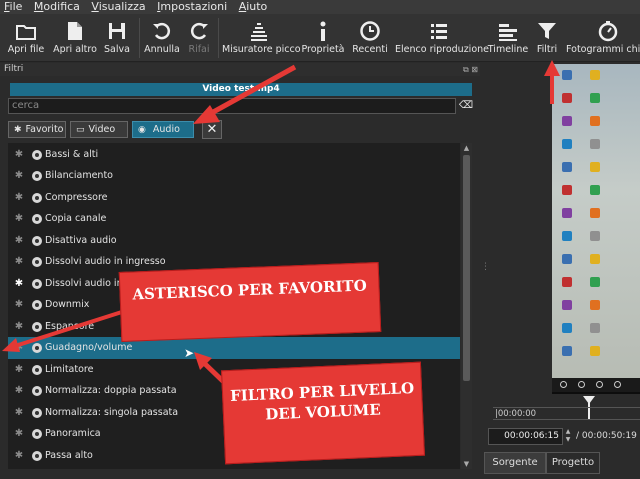  I want to click on recent-button: Recenti, so click(370, 38).